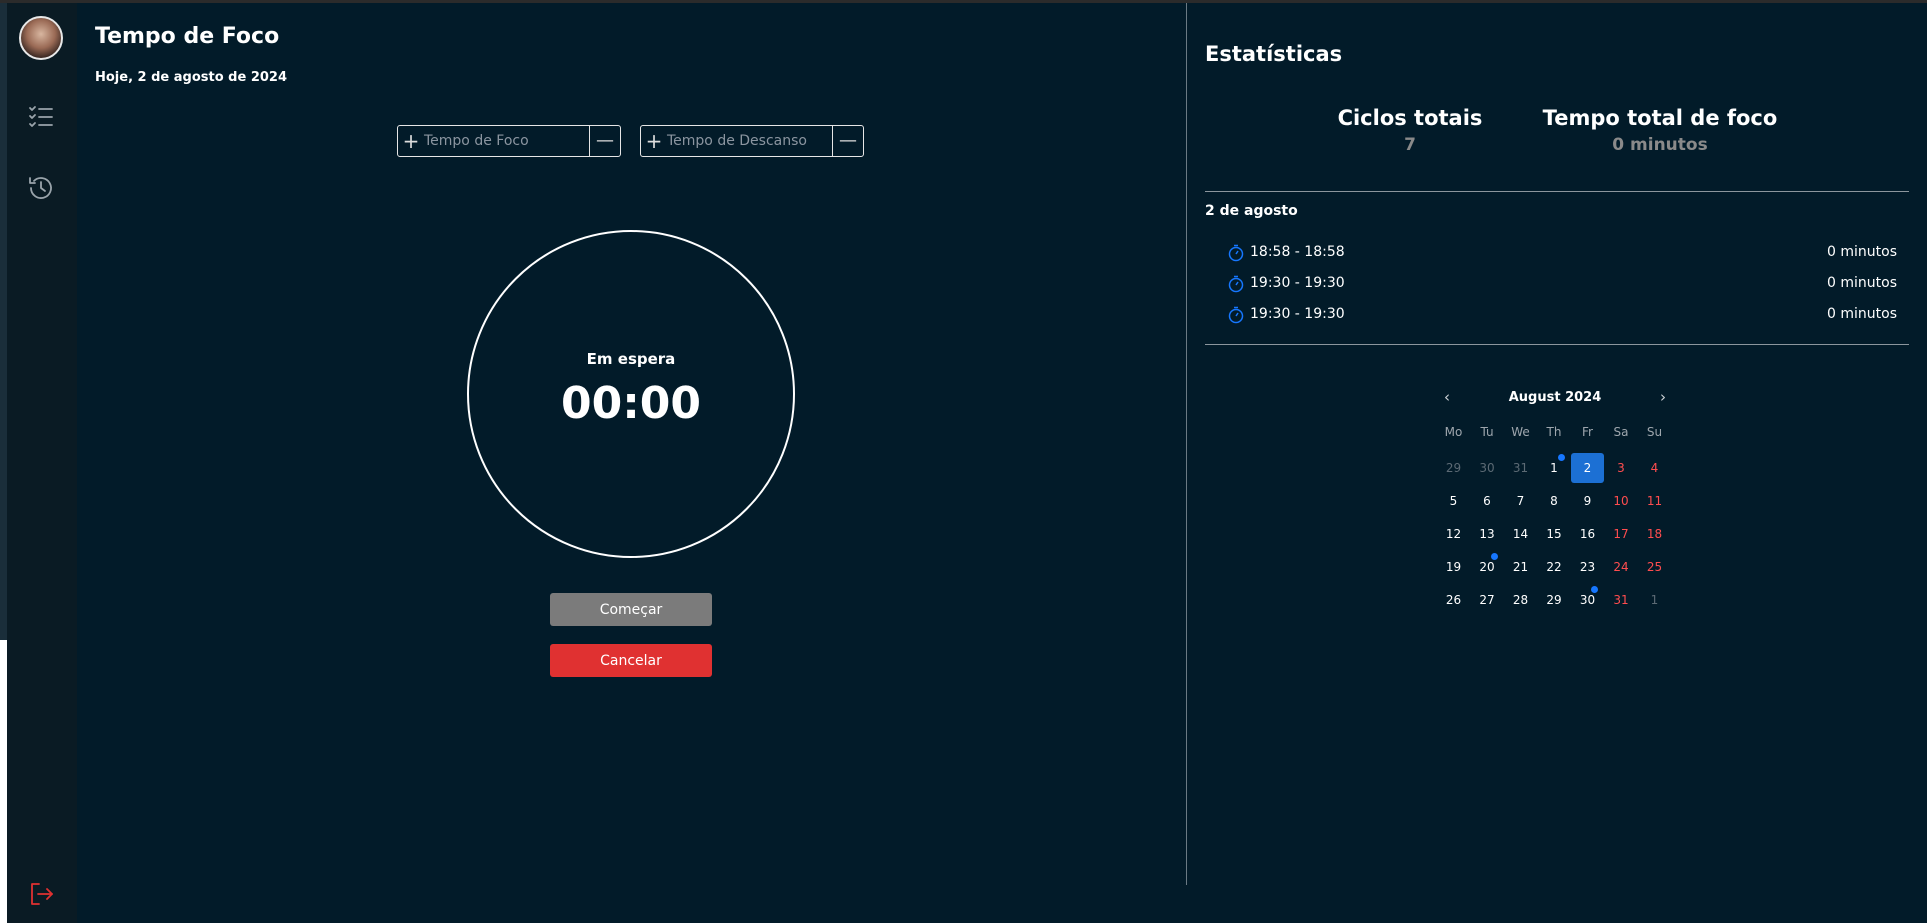 Image resolution: width=1927 pixels, height=923 pixels. Describe the element at coordinates (1487, 432) in the screenshot. I see `calendar-weekday: Tu` at that location.